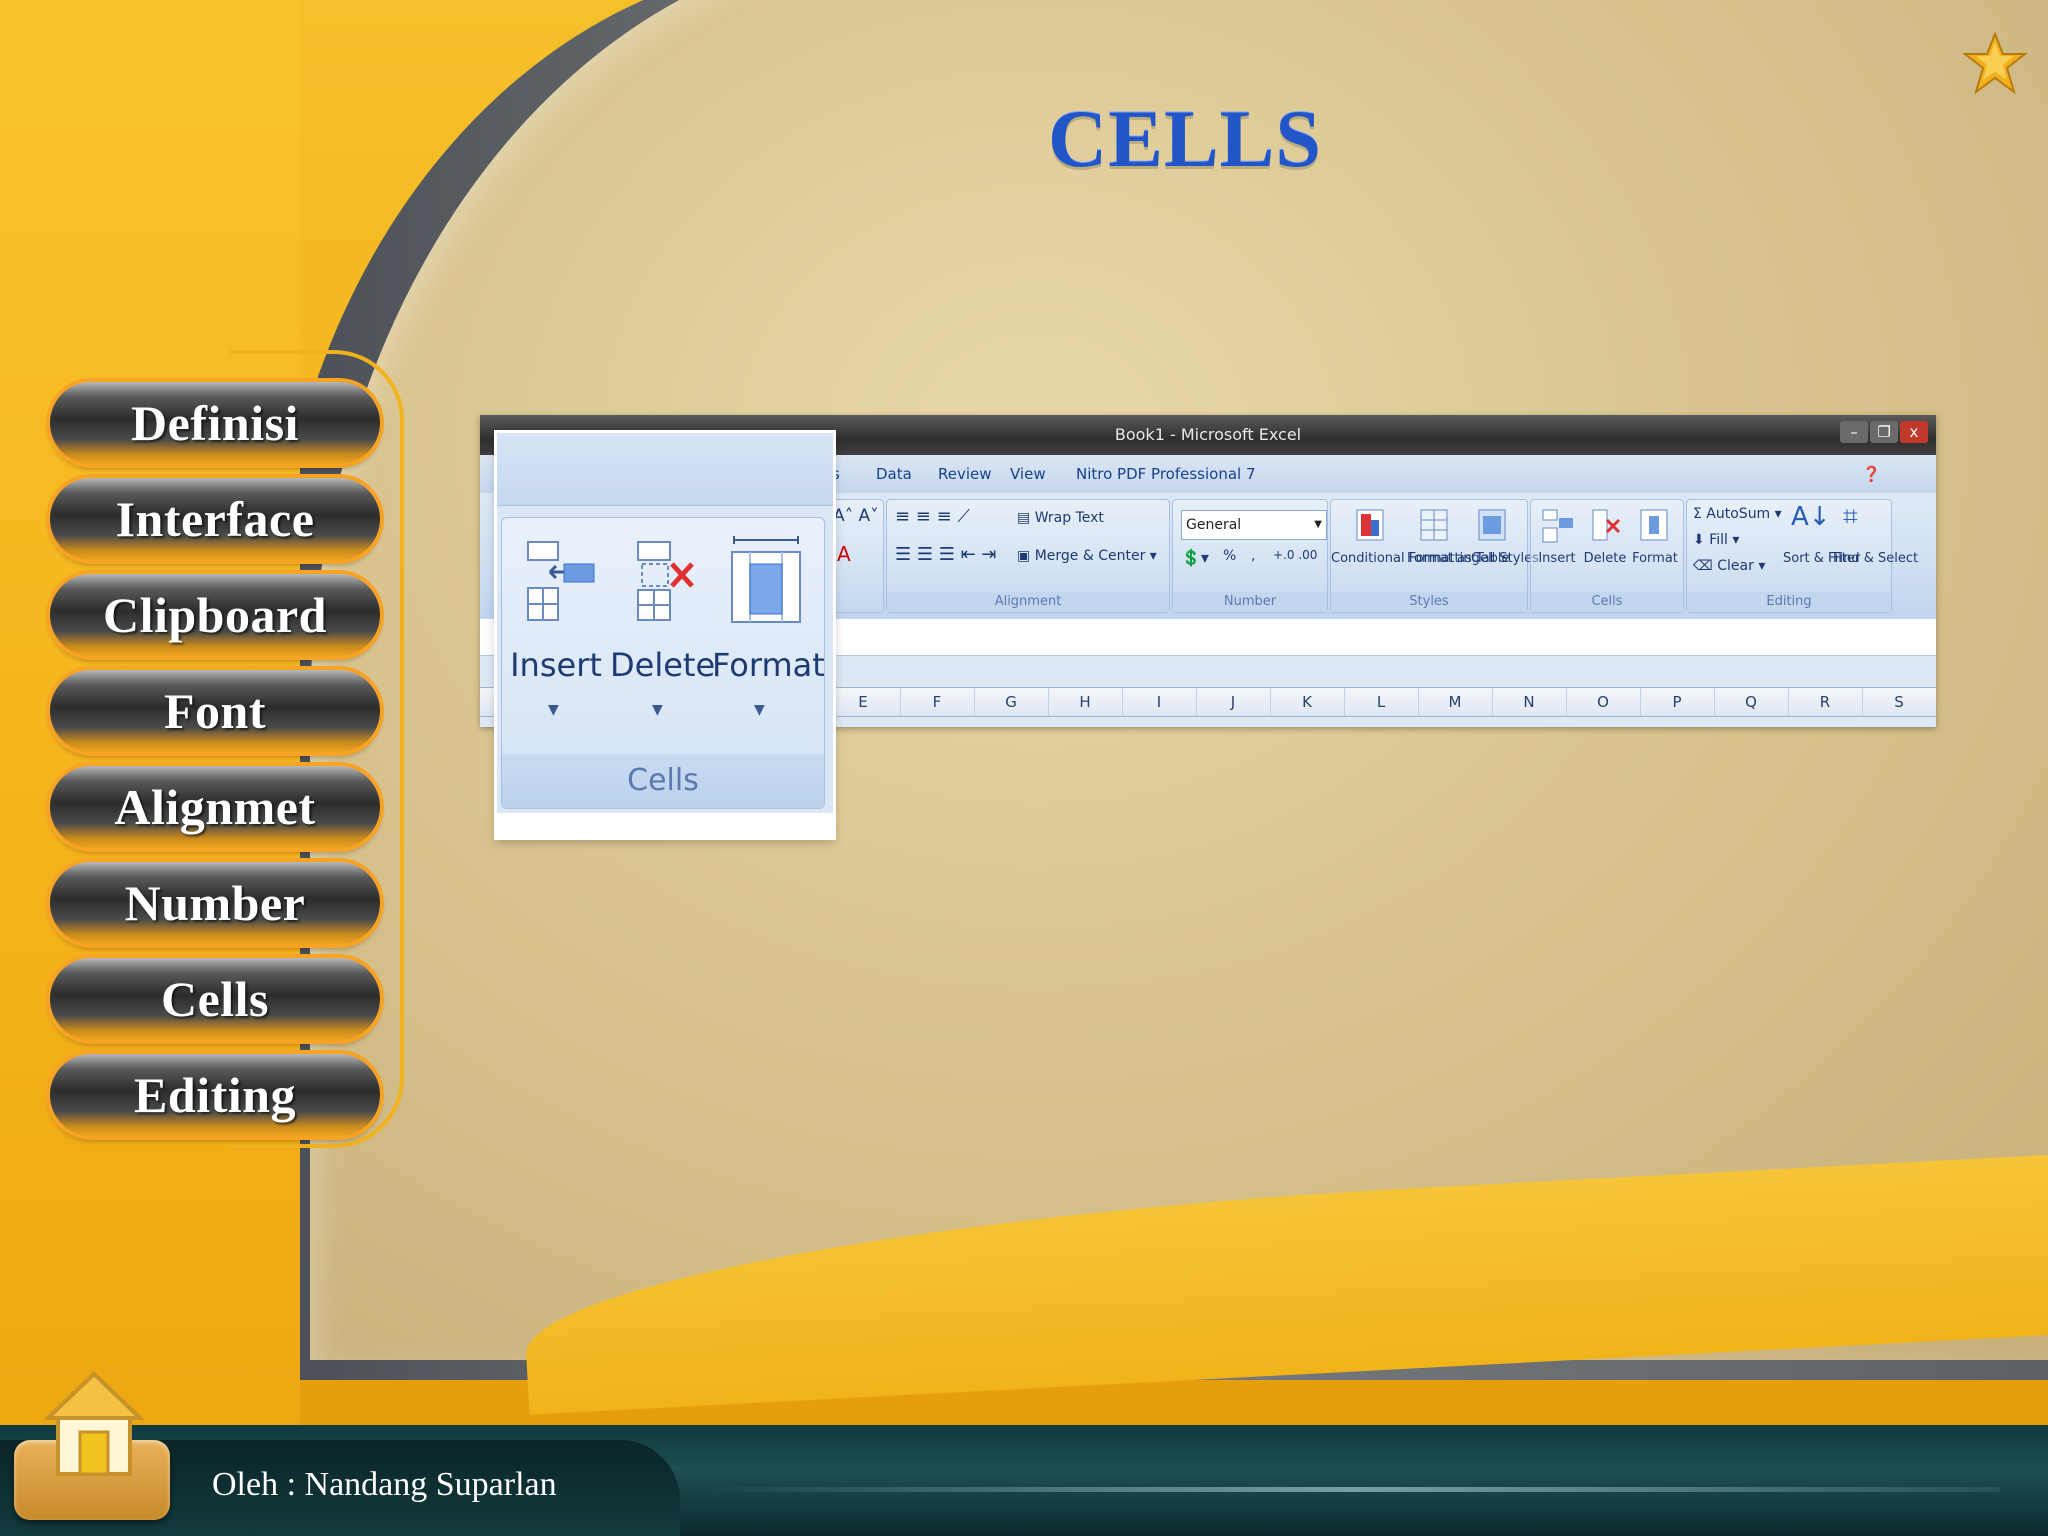 The height and width of the screenshot is (1536, 2048). I want to click on column-header: J, so click(1233, 702).